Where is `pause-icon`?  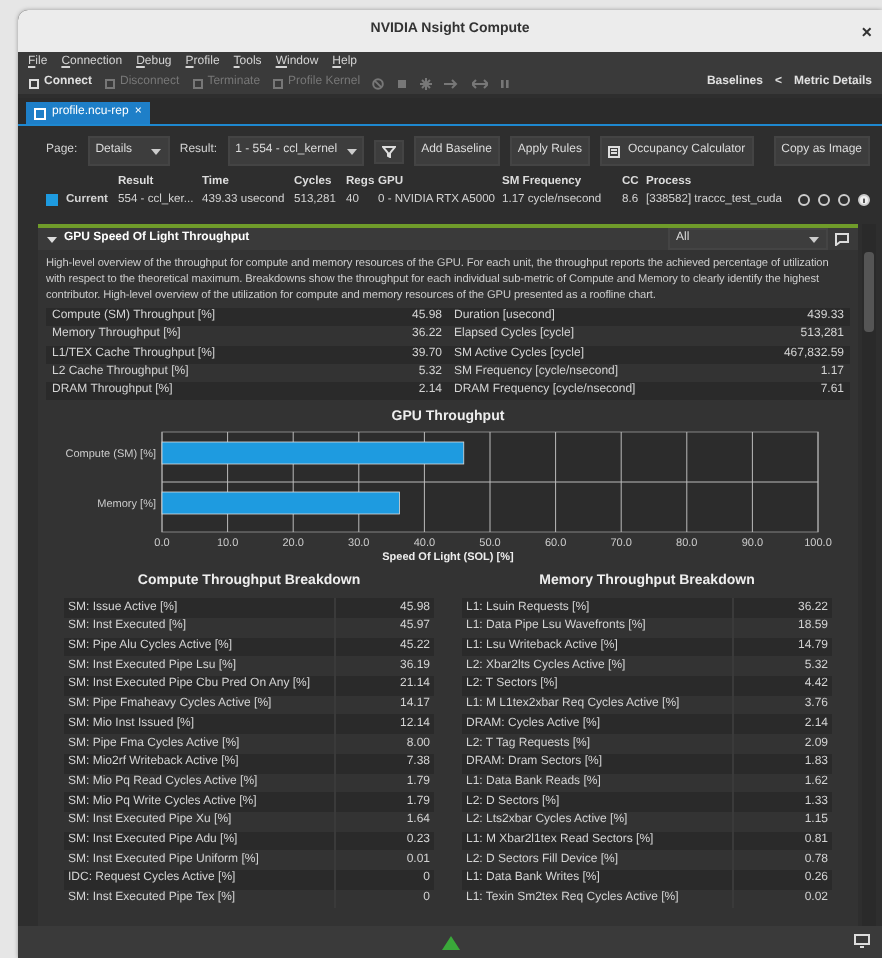 pause-icon is located at coordinates (505, 83).